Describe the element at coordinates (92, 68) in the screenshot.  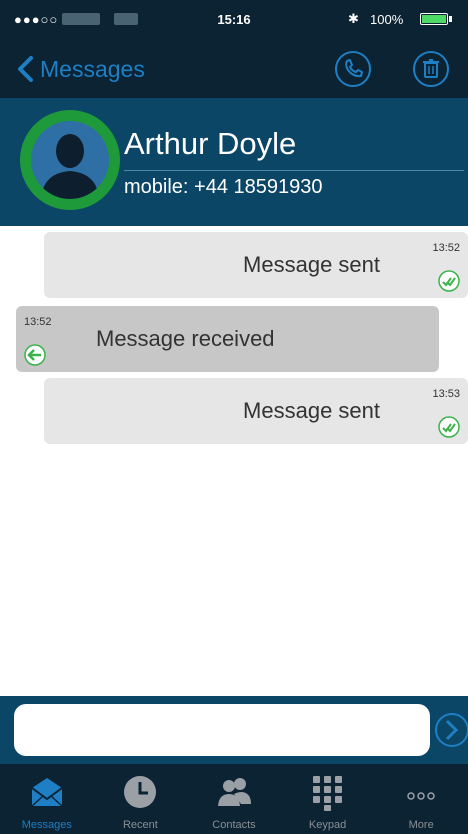
I see `back-button-label: Messages` at that location.